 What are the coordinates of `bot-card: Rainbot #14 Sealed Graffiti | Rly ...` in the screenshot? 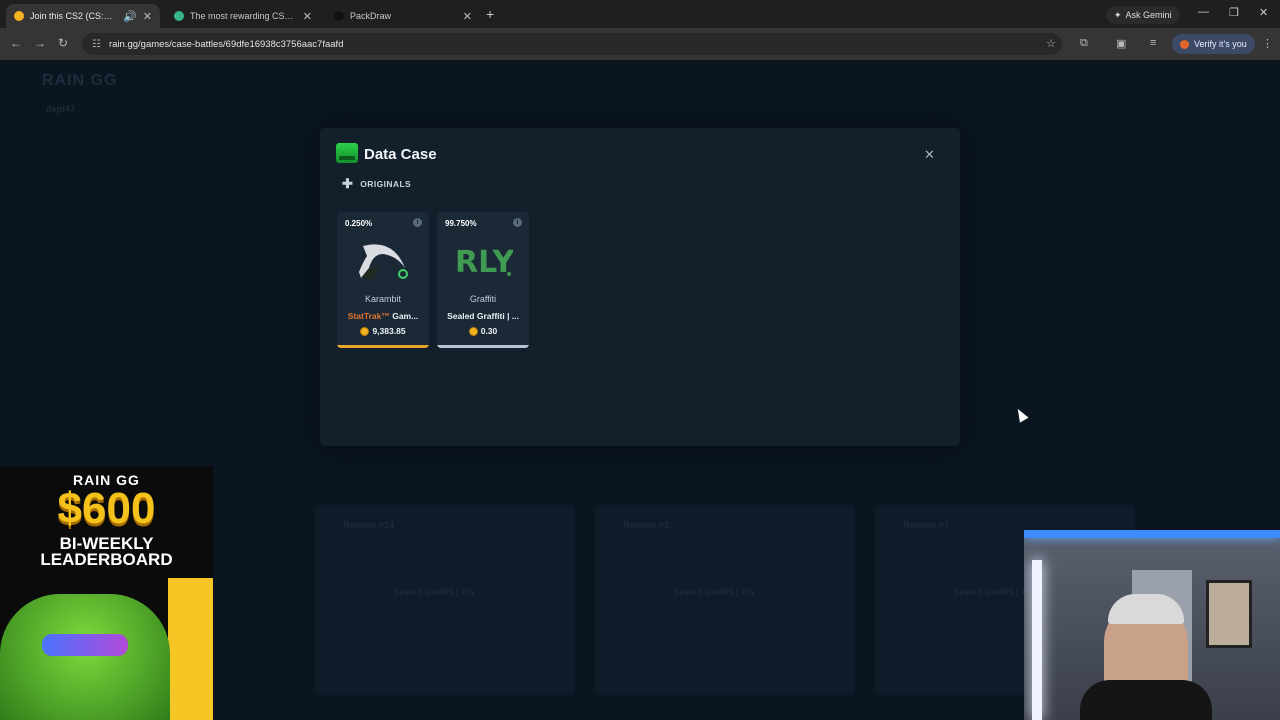 It's located at (445, 600).